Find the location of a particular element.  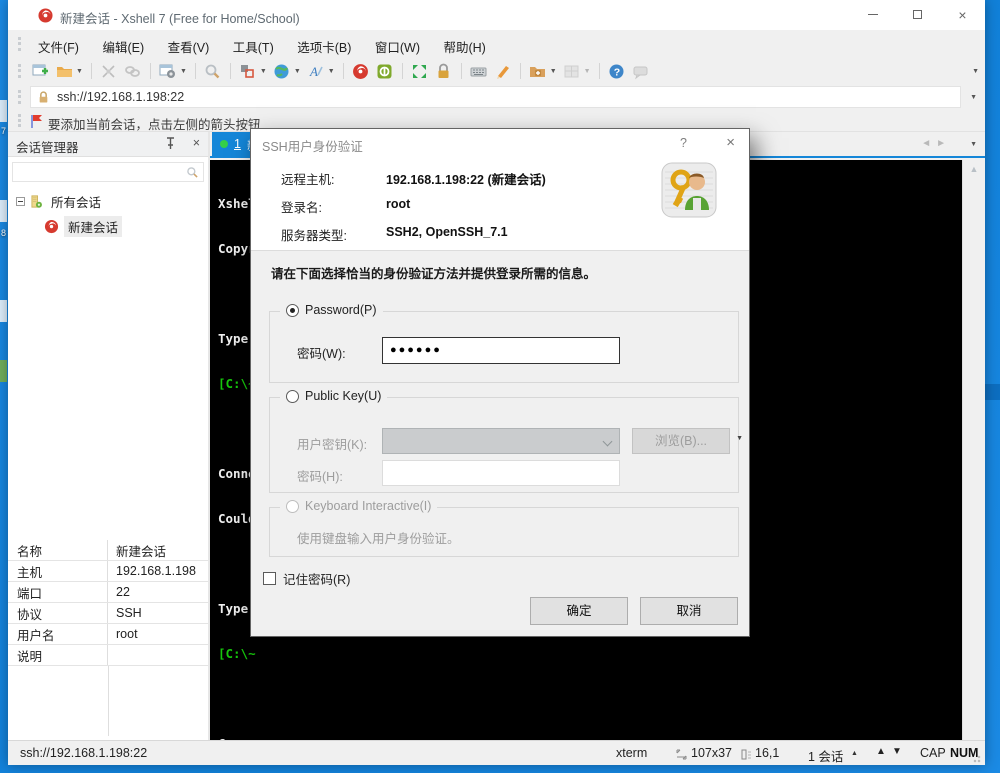

table-row: 端口 22 is located at coordinates (108, 592).